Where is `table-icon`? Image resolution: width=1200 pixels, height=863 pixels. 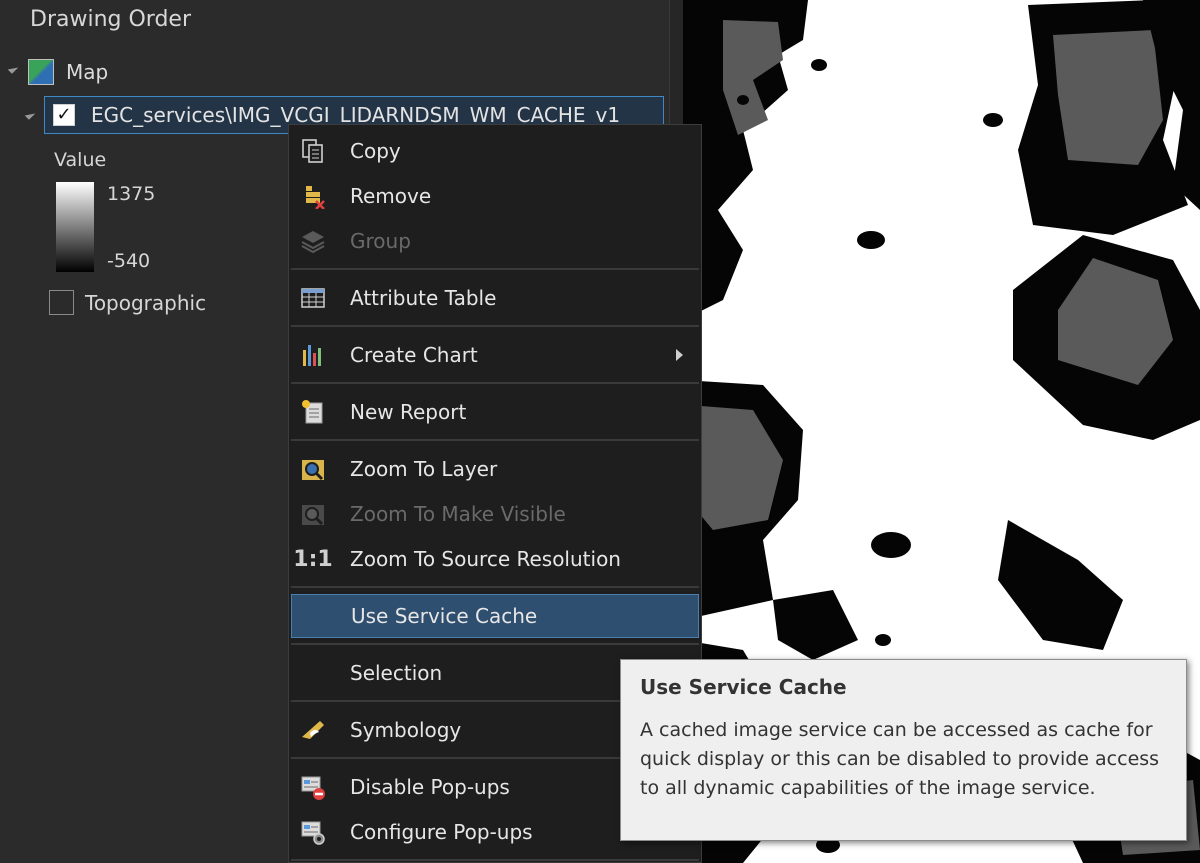 table-icon is located at coordinates (313, 298).